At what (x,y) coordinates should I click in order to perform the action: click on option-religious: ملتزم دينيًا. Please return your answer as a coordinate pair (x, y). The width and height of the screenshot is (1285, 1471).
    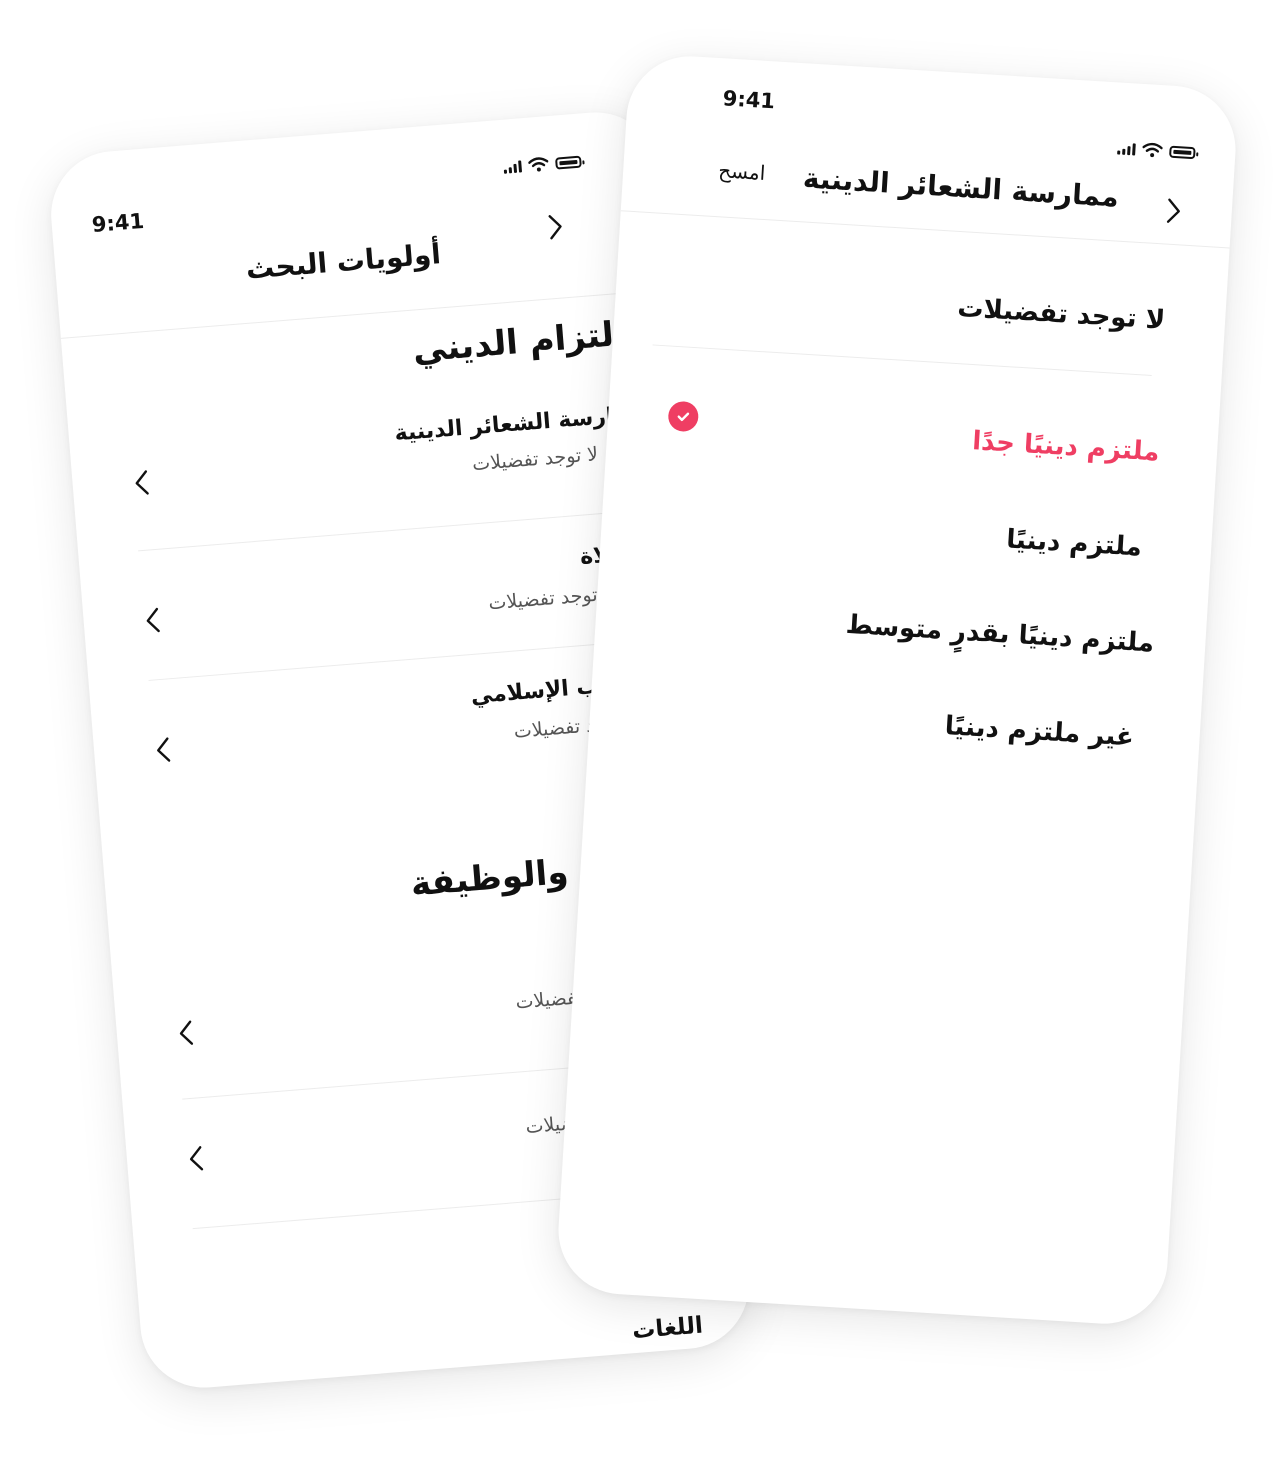
    Looking at the image, I should click on (1073, 543).